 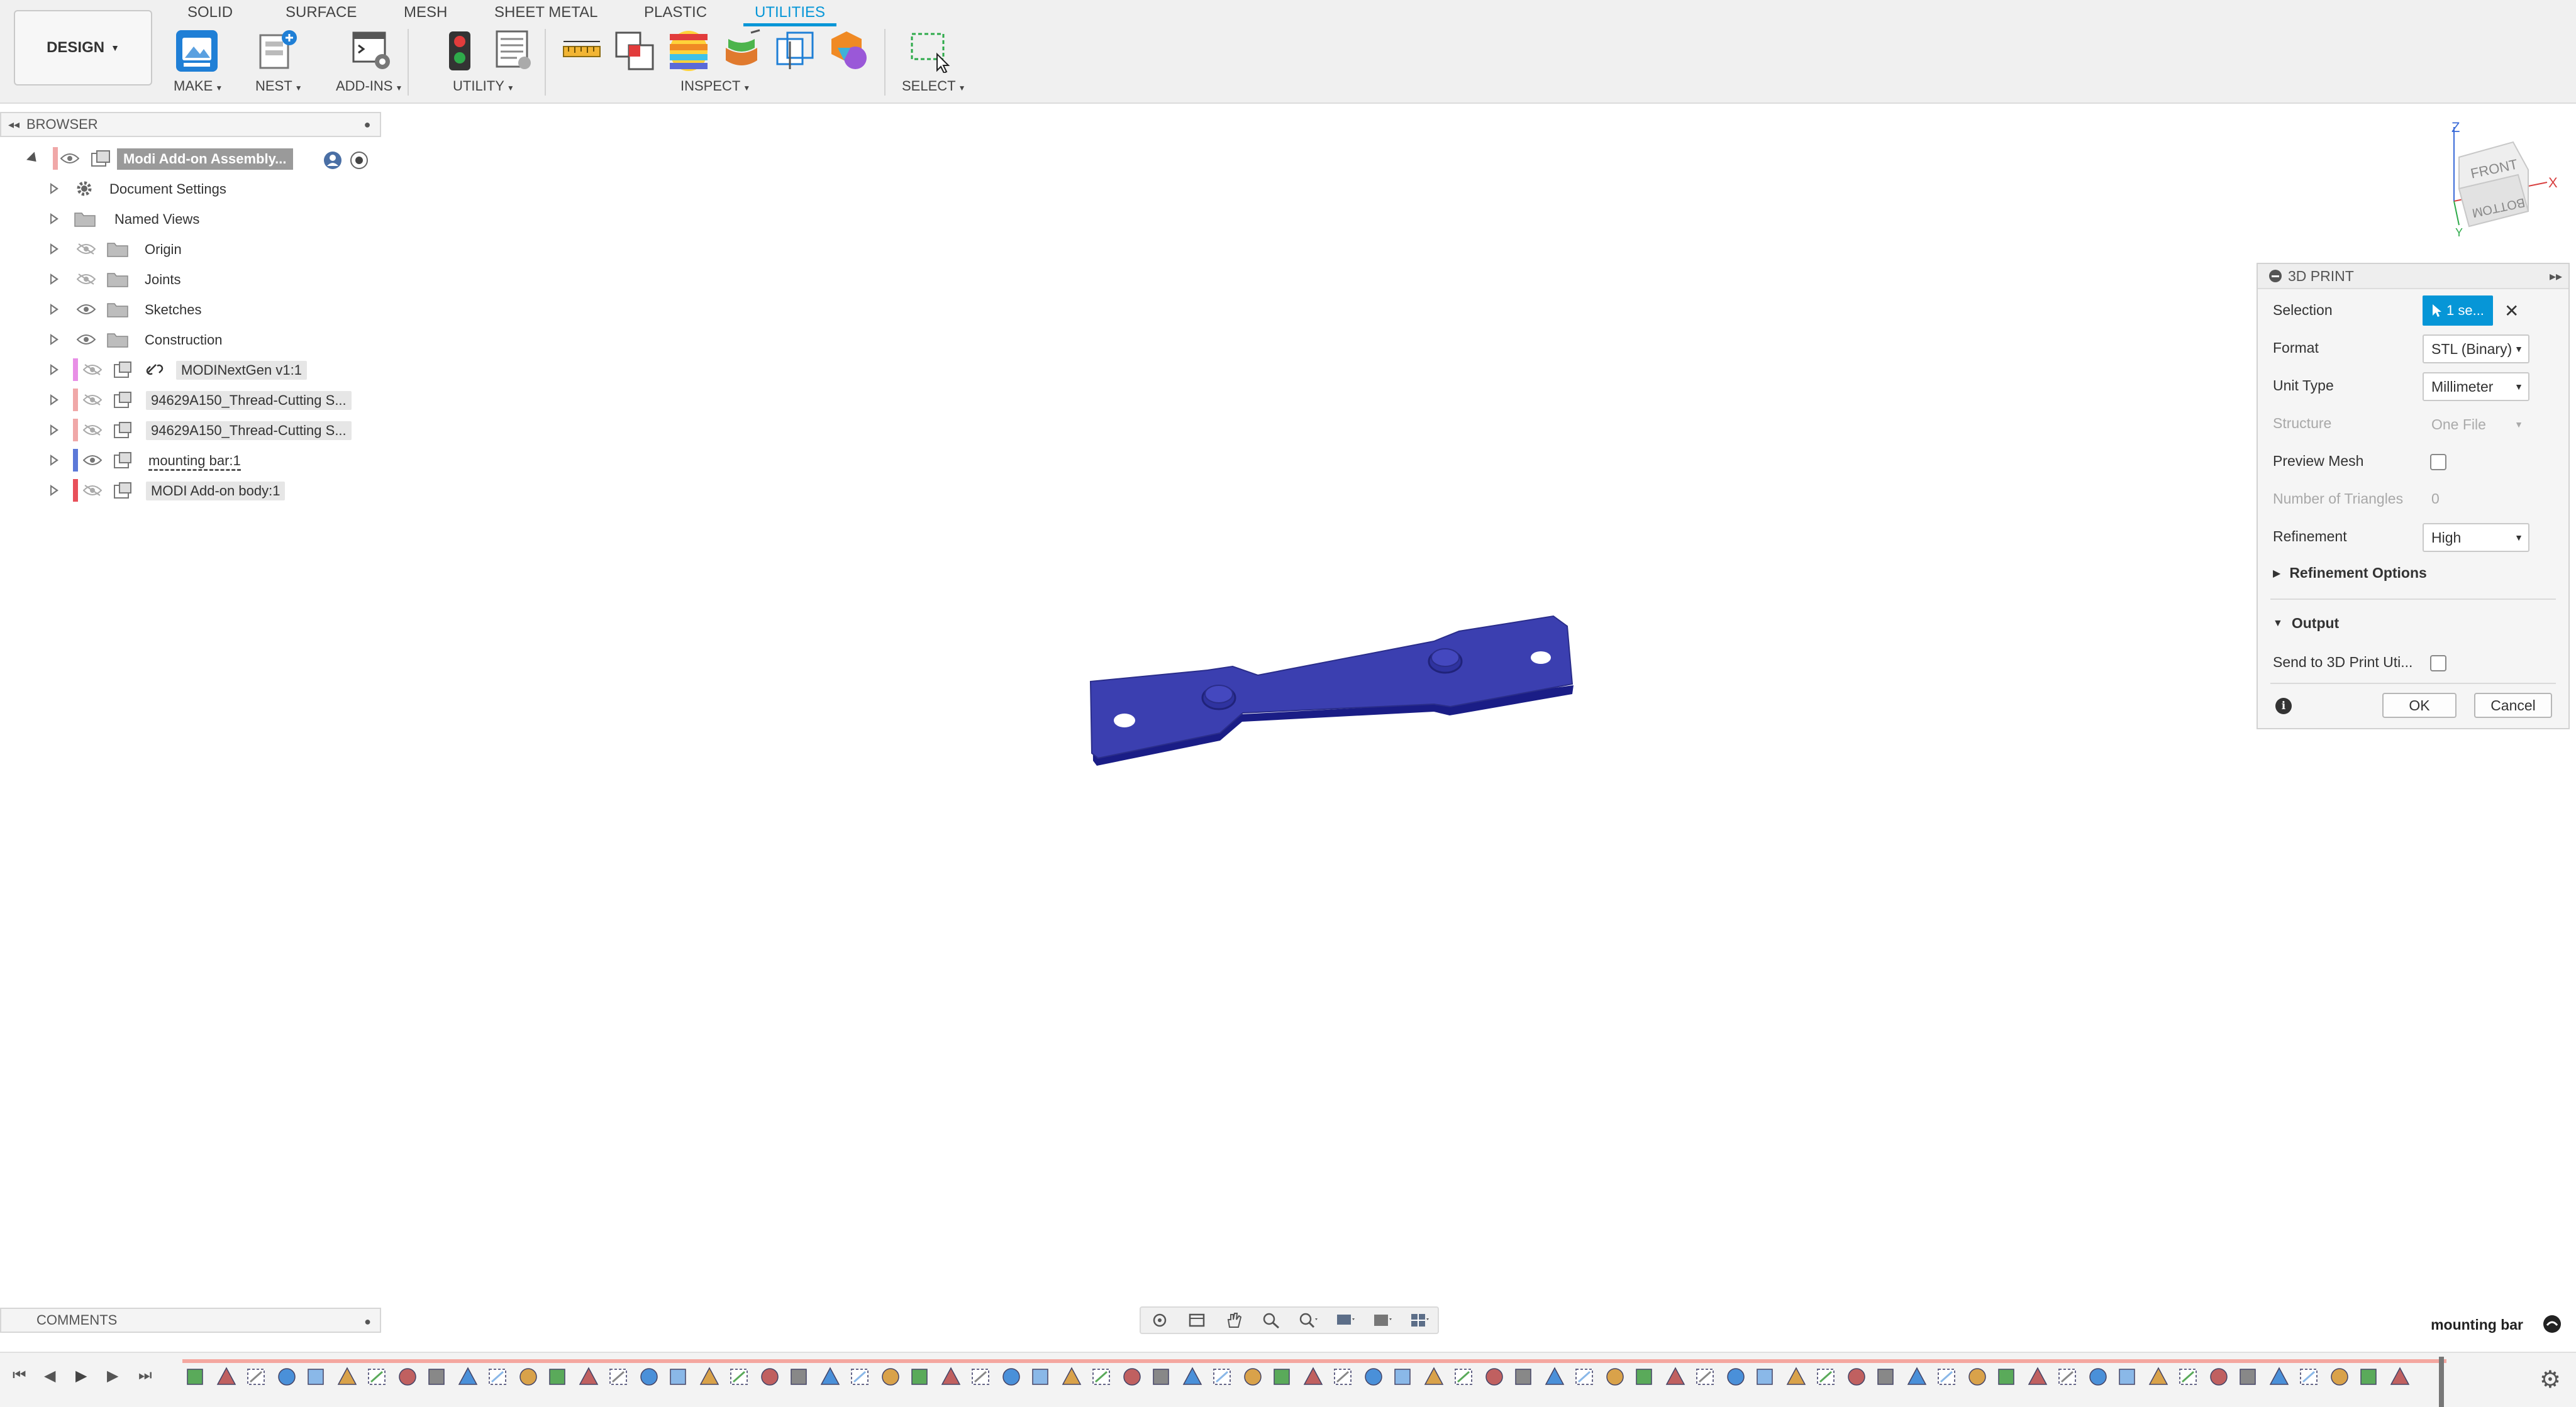 I want to click on orbit-icon, so click(x=1159, y=1320).